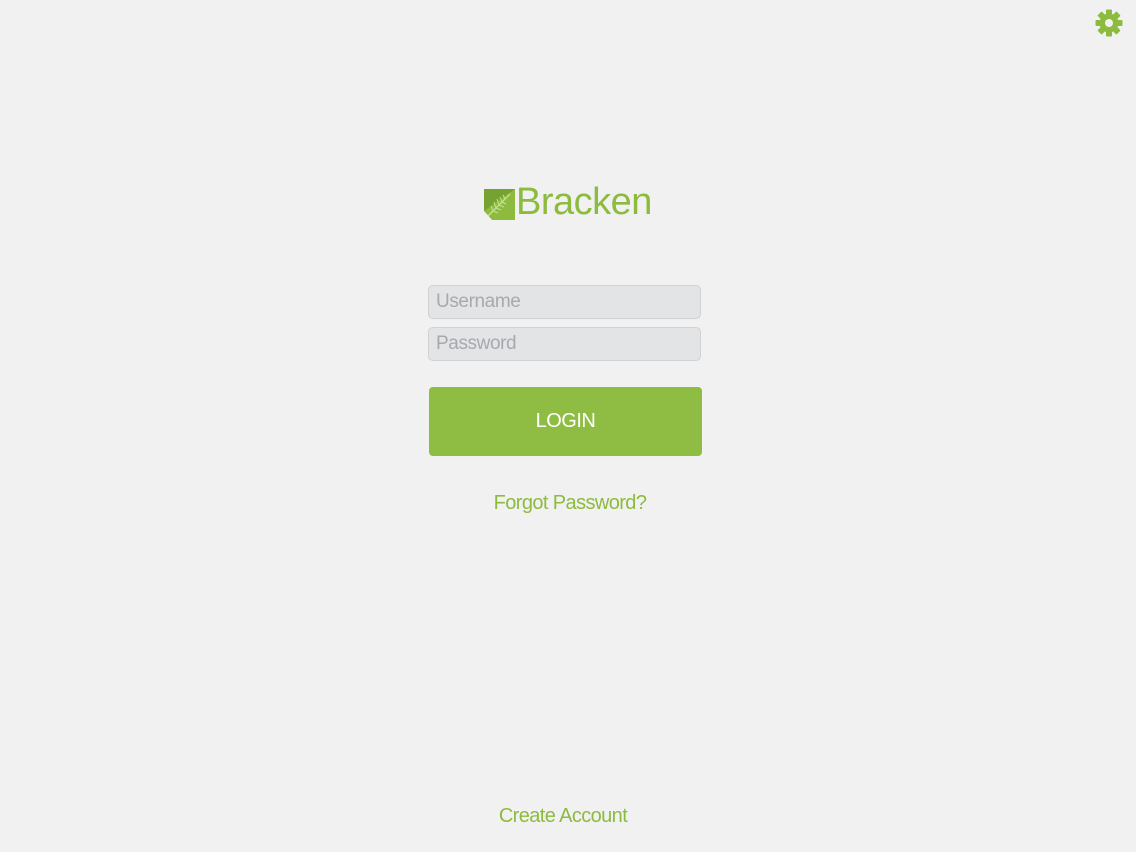 This screenshot has width=1136, height=852. I want to click on forgot-password-link-row: Forgot Password?, so click(568, 503).